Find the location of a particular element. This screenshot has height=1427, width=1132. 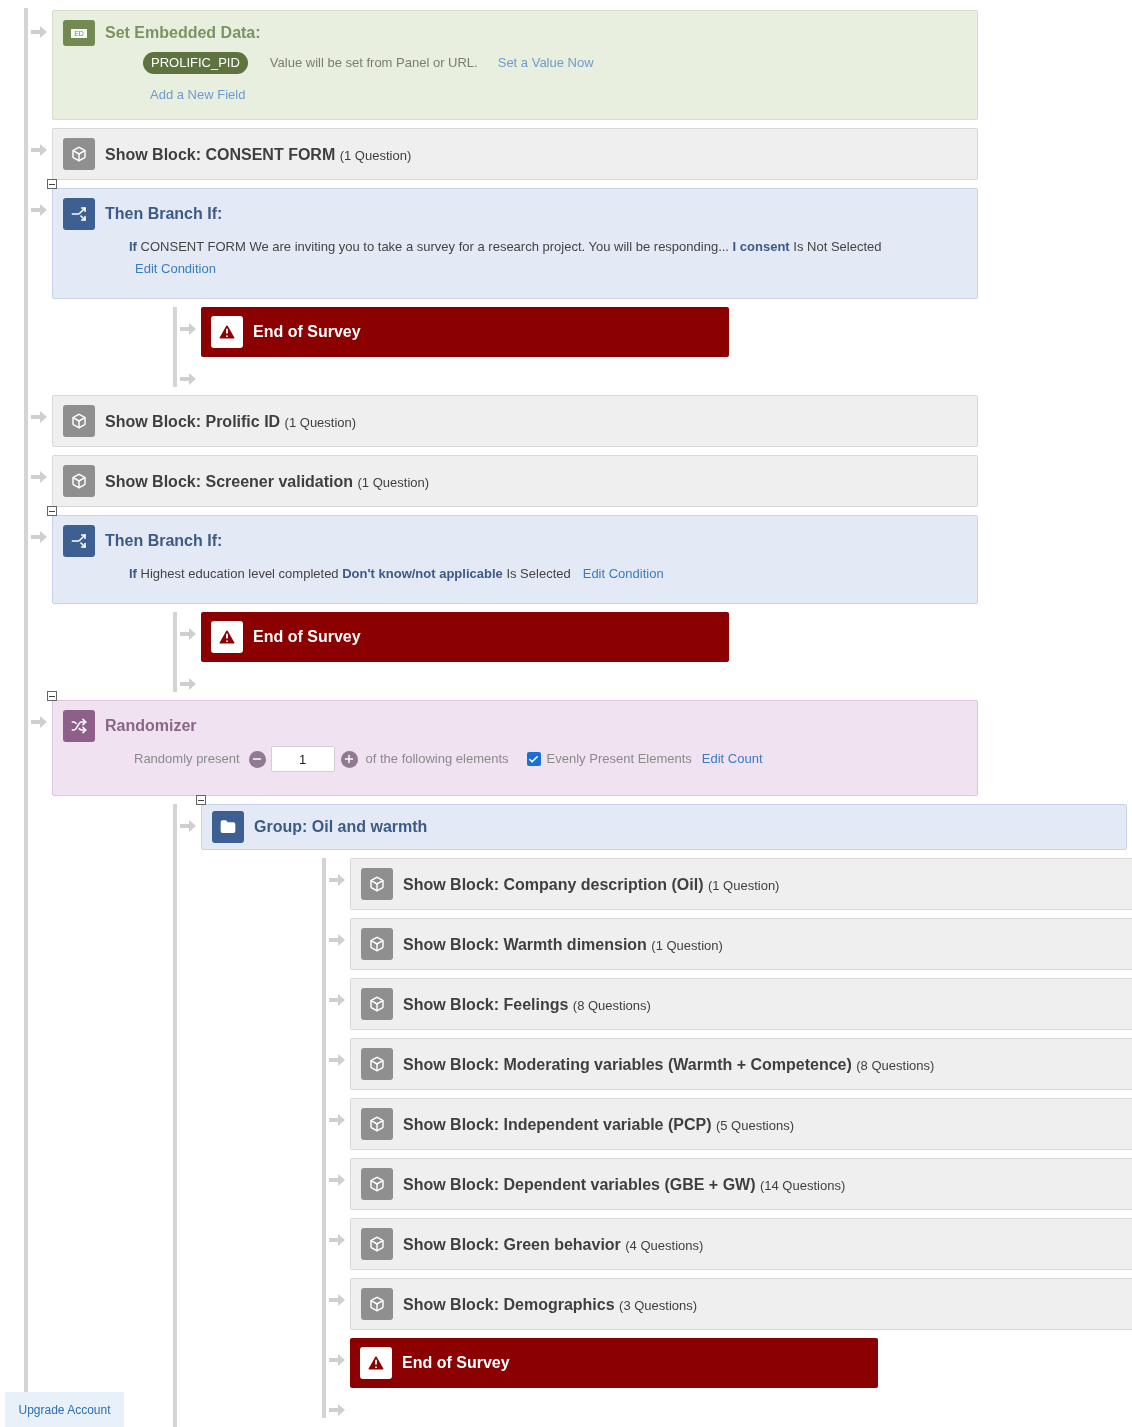

block-card: Show Block: Independent variable (PCP) (5 Questions) is located at coordinates (741, 1124).